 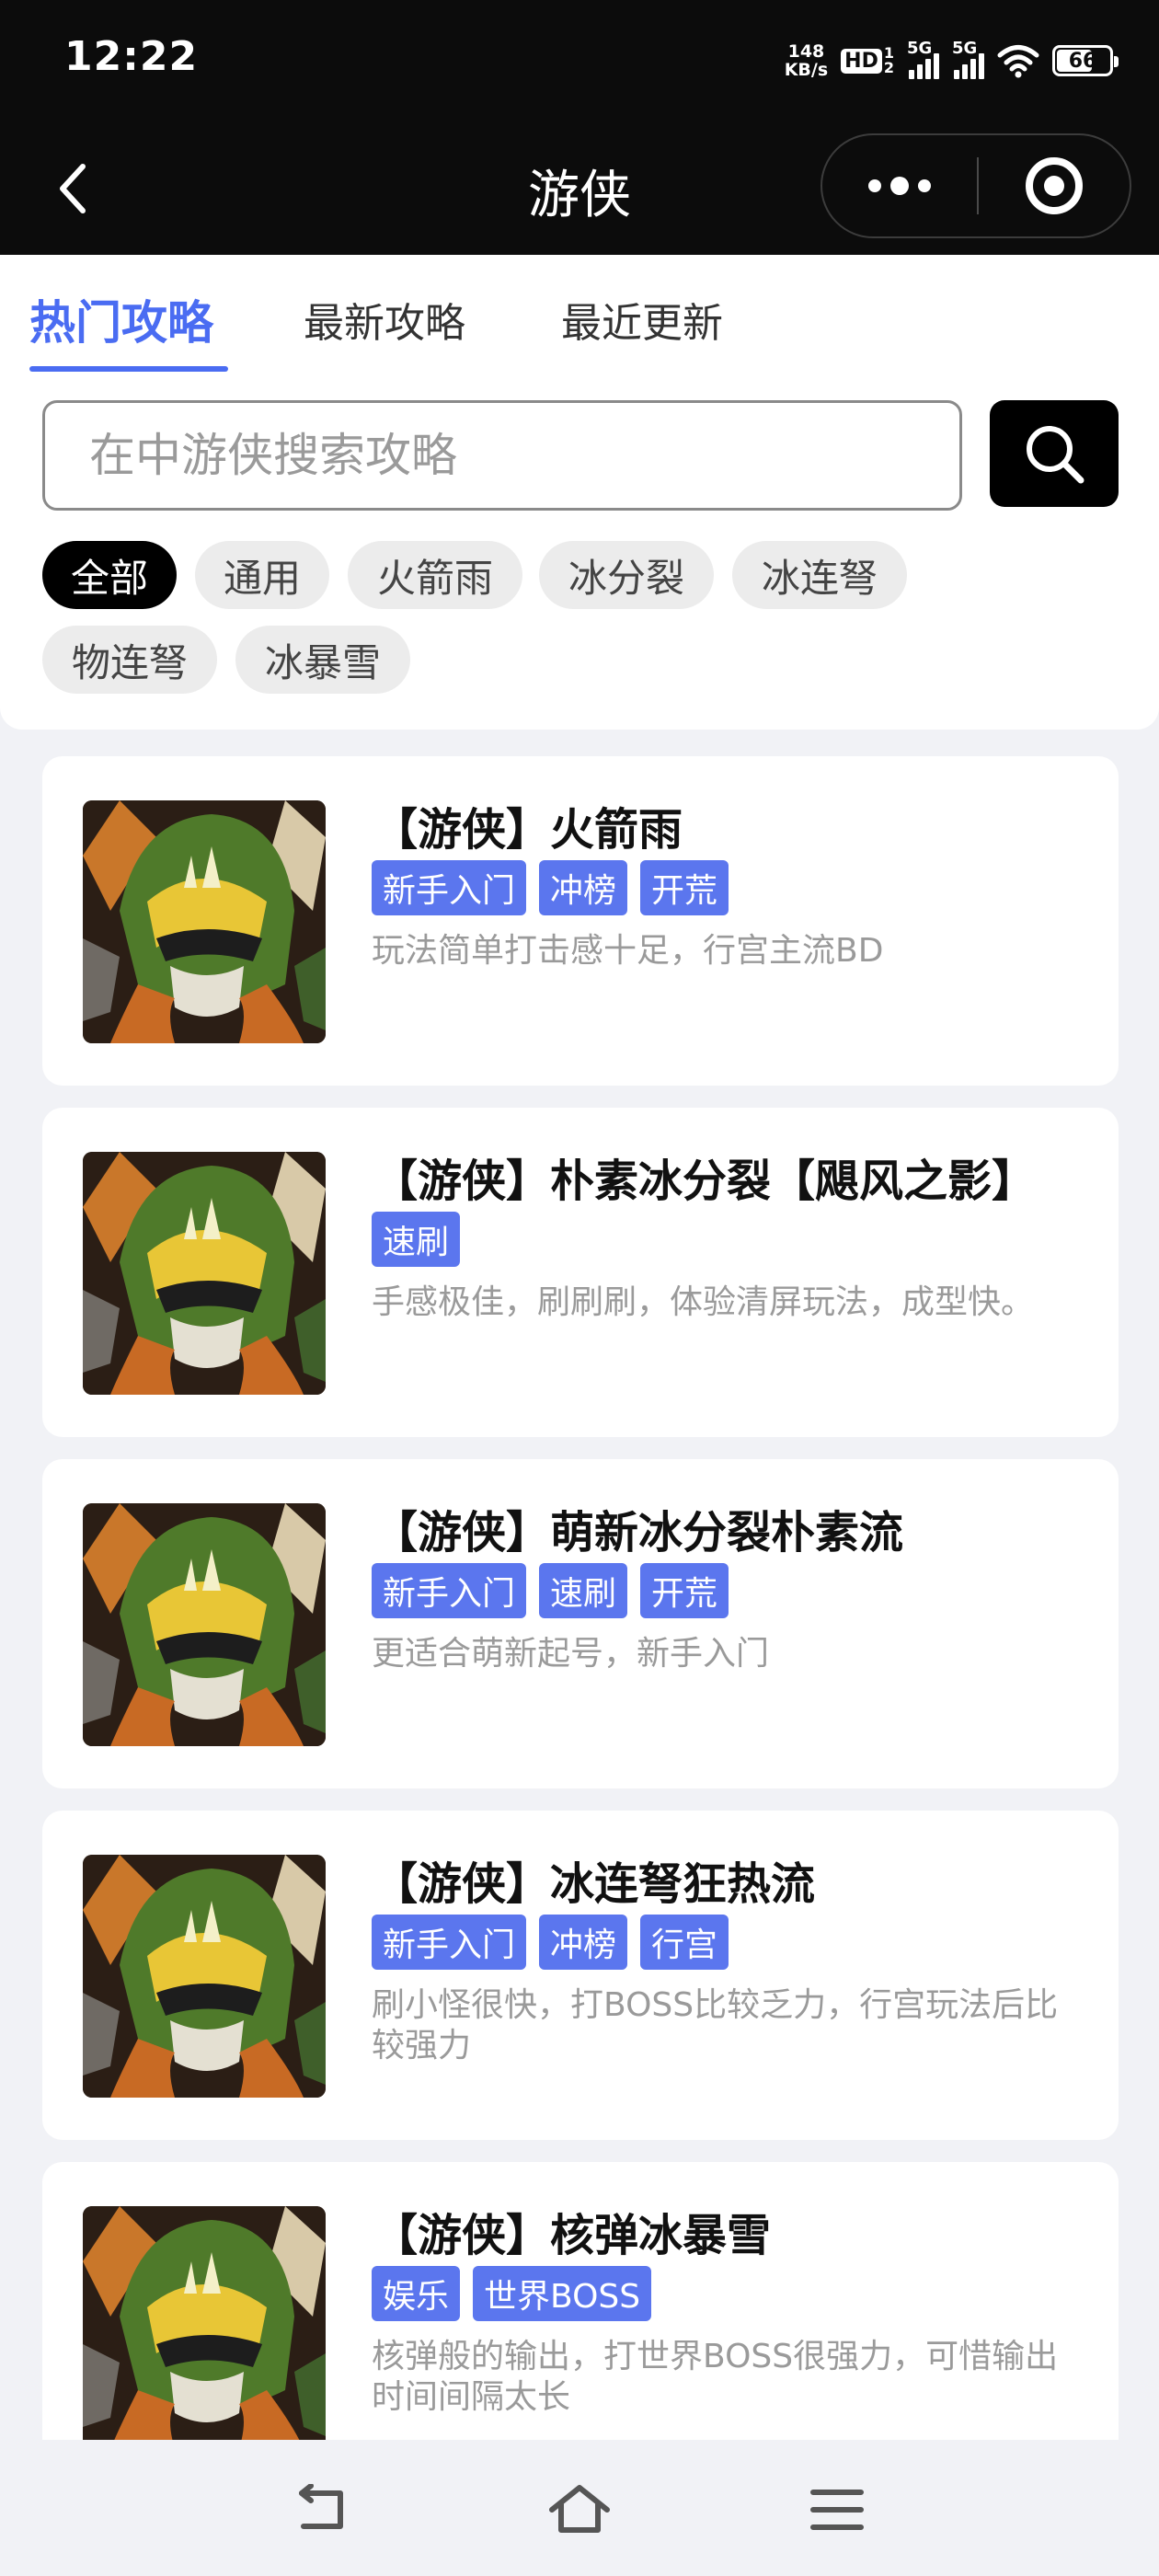 I want to click on filter-chip-ice-blizzard: 冰暴雪, so click(x=322, y=660).